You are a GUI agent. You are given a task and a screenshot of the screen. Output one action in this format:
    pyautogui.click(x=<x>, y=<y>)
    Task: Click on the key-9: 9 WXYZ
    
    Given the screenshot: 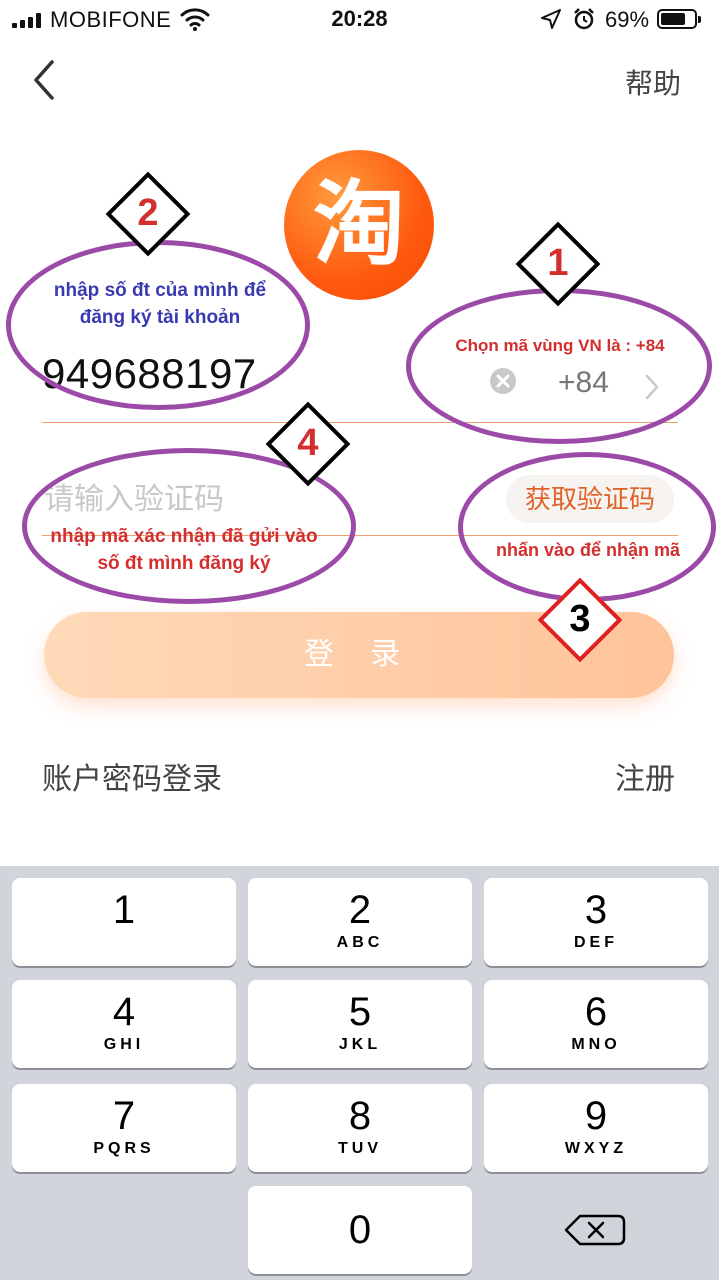 What is the action you would take?
    pyautogui.click(x=596, y=1128)
    